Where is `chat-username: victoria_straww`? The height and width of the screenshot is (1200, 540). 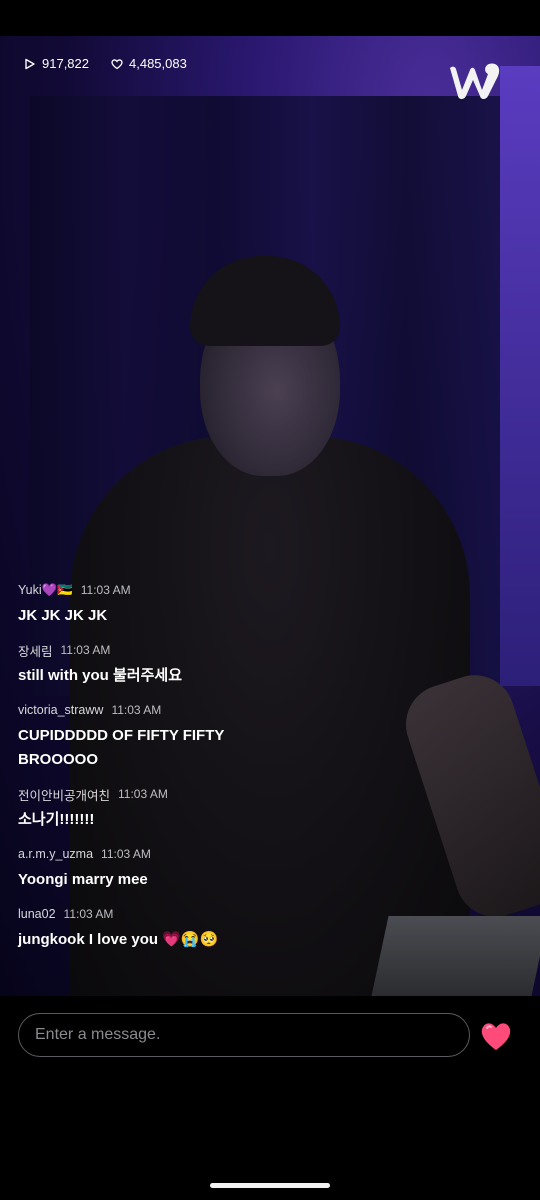 chat-username: victoria_straww is located at coordinates (60, 710).